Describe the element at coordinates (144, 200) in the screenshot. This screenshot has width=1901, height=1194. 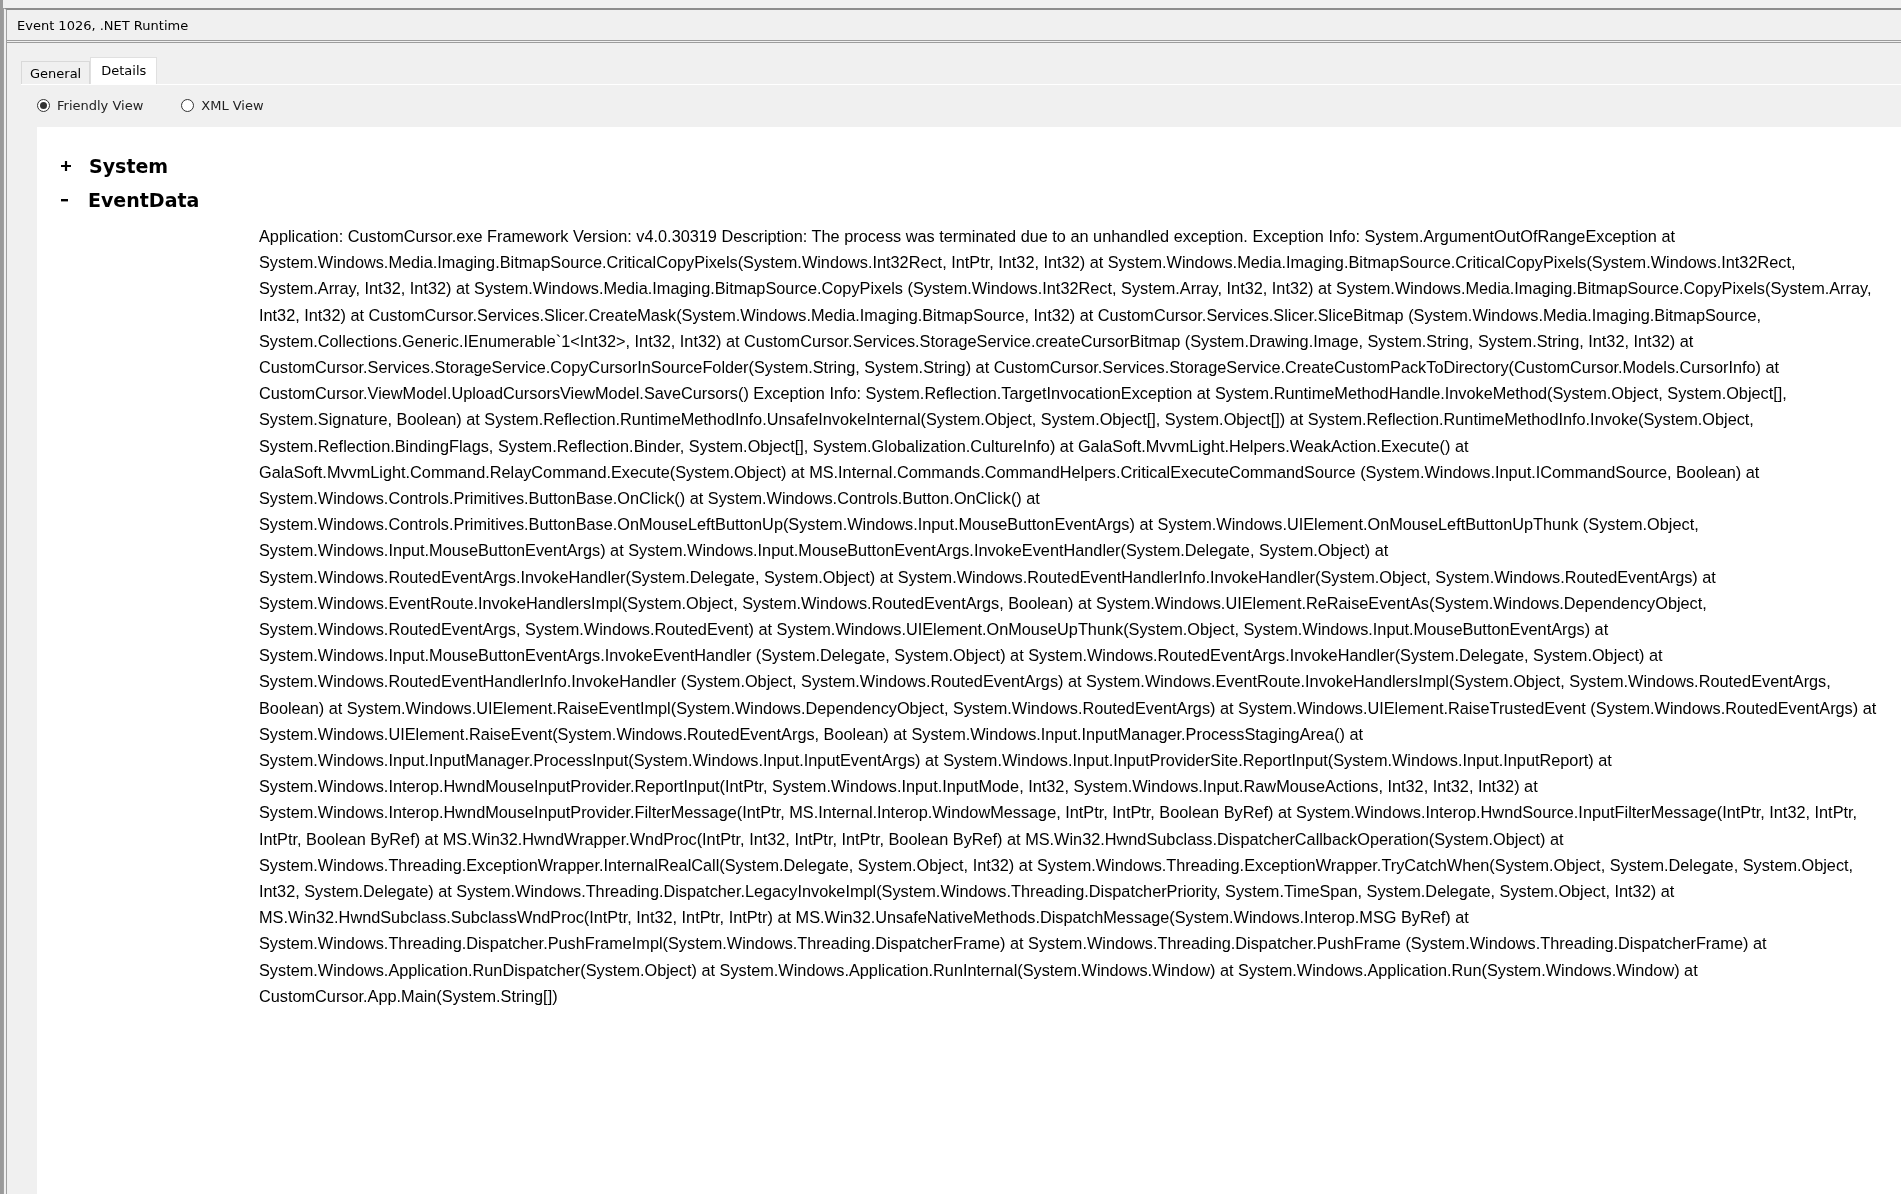
I see `tree-node-label: EventData` at that location.